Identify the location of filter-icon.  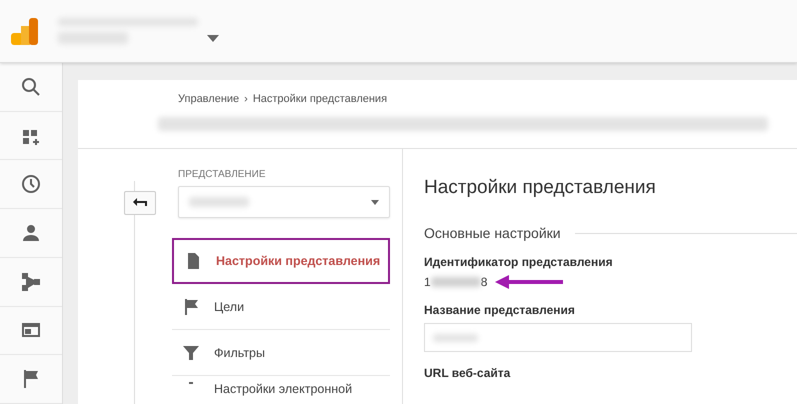
(191, 353).